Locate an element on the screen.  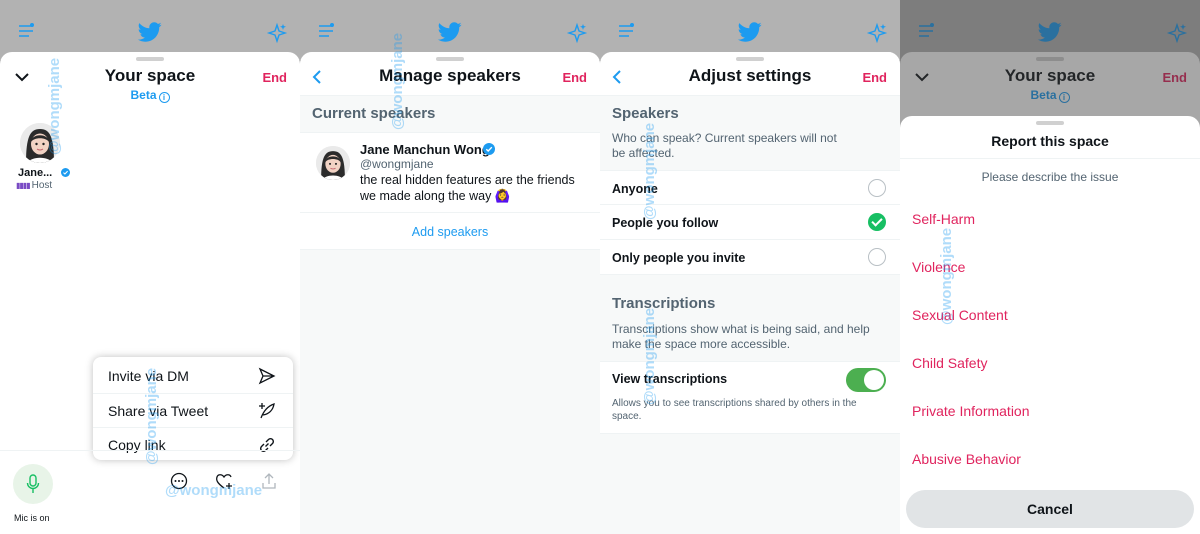
host-role: ▮▮▮▮ Host is located at coordinates (34, 185).